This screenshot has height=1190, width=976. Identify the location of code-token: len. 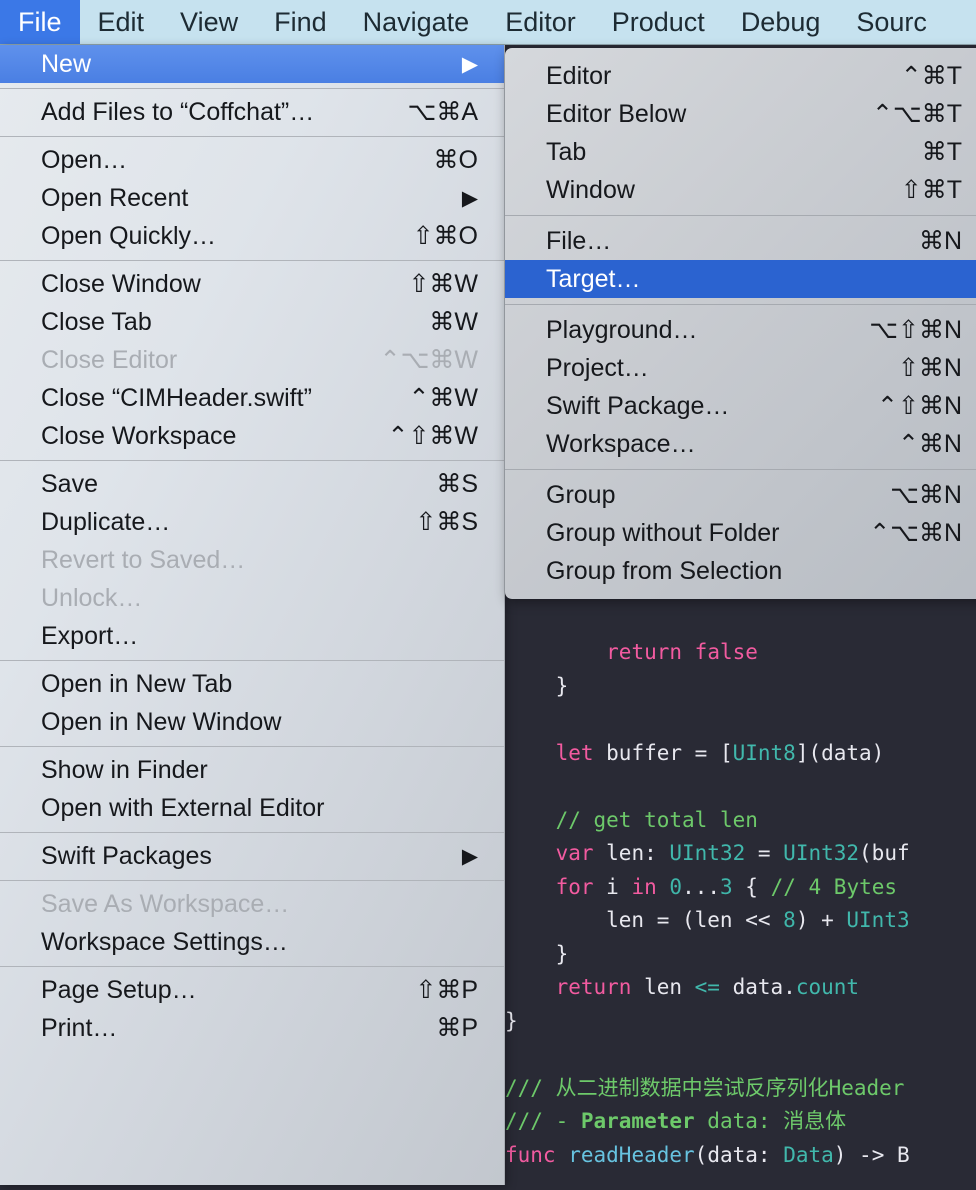
(663, 987).